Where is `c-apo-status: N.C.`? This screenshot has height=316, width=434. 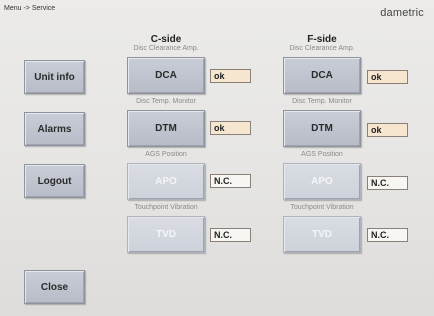
c-apo-status: N.C. is located at coordinates (230, 181).